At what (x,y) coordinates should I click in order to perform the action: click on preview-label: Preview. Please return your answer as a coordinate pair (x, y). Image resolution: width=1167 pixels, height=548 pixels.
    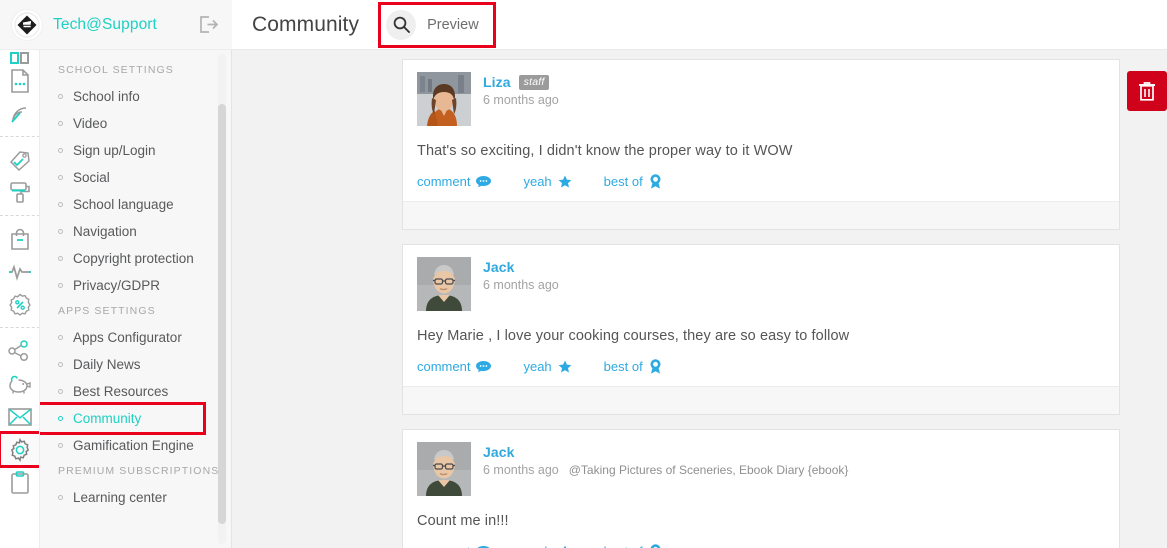
    Looking at the image, I should click on (453, 24).